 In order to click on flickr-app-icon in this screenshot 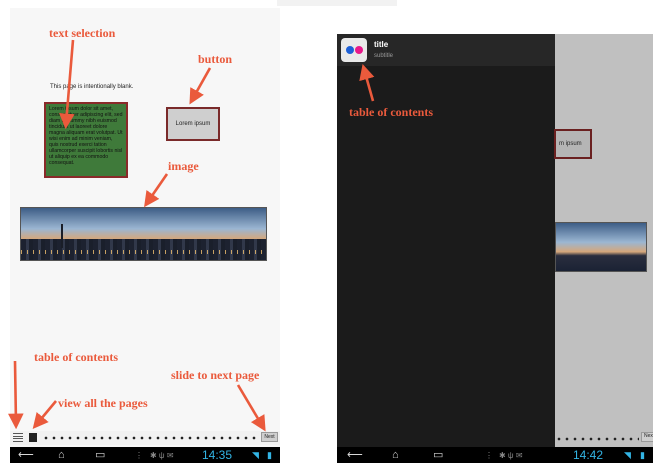, I will do `click(354, 50)`.